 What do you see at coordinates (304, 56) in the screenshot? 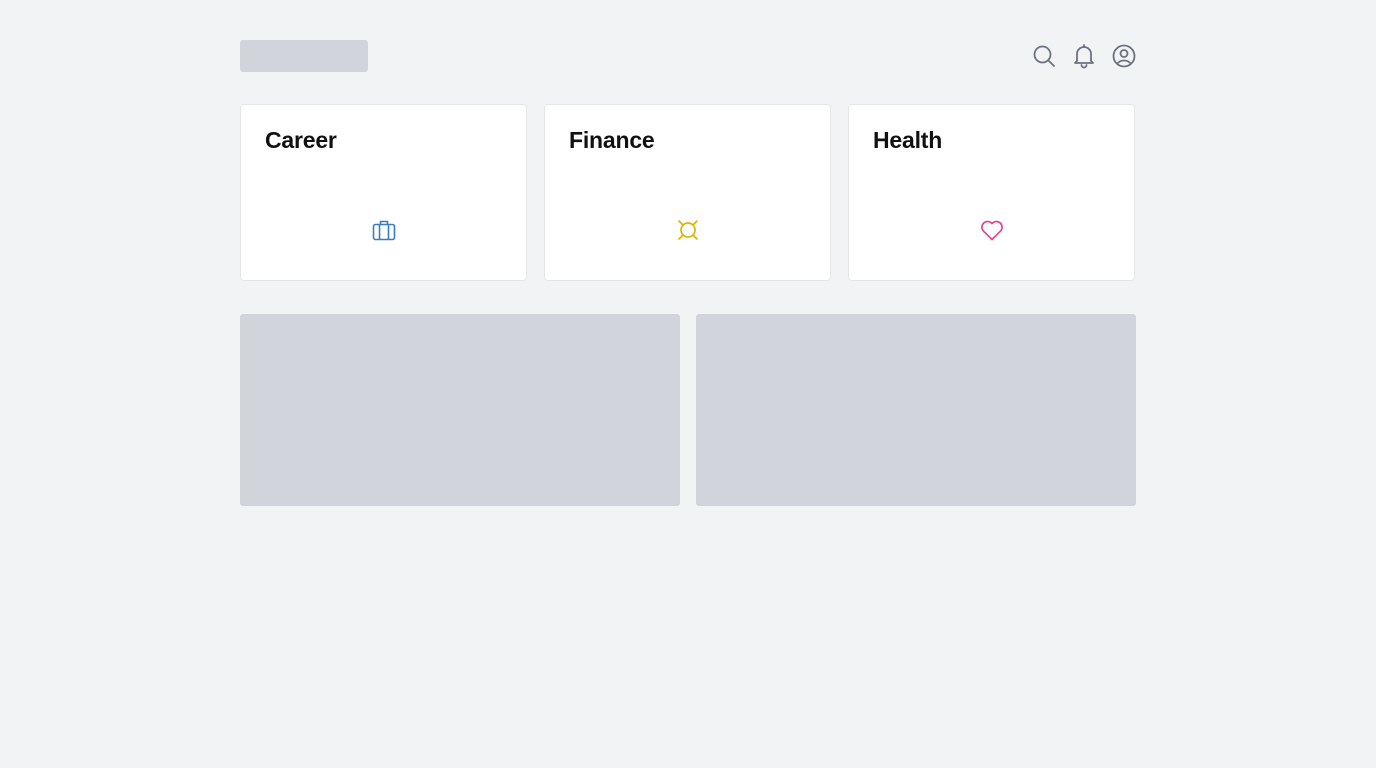
I see `logo-placeholder` at bounding box center [304, 56].